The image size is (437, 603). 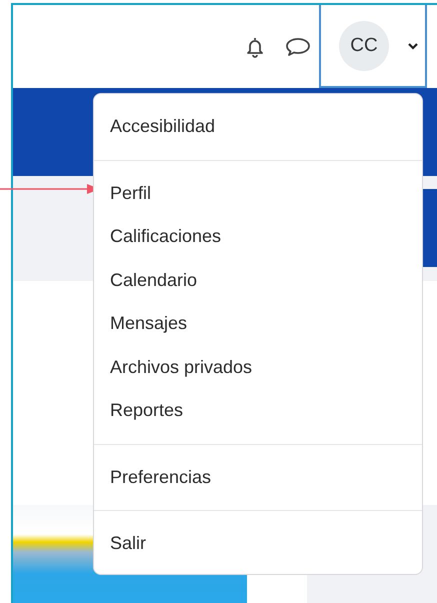 I want to click on menu-item: Perfil, so click(x=258, y=193).